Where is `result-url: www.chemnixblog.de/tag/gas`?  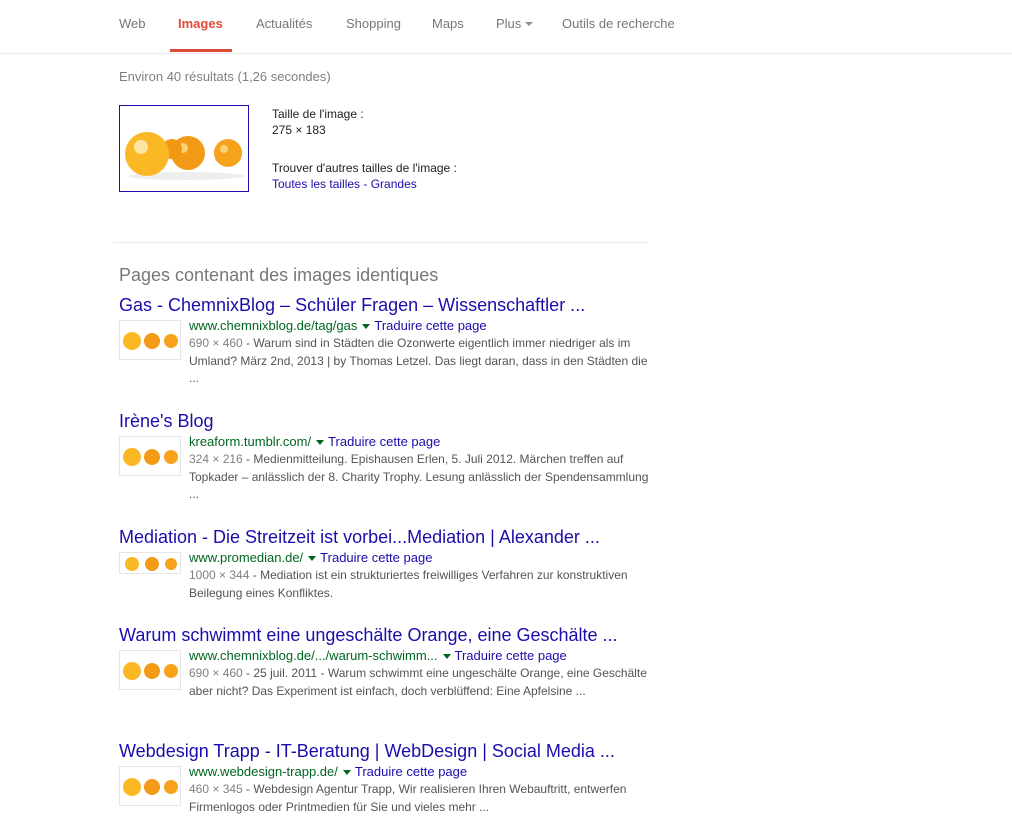 result-url: www.chemnixblog.de/tag/gas is located at coordinates (273, 325).